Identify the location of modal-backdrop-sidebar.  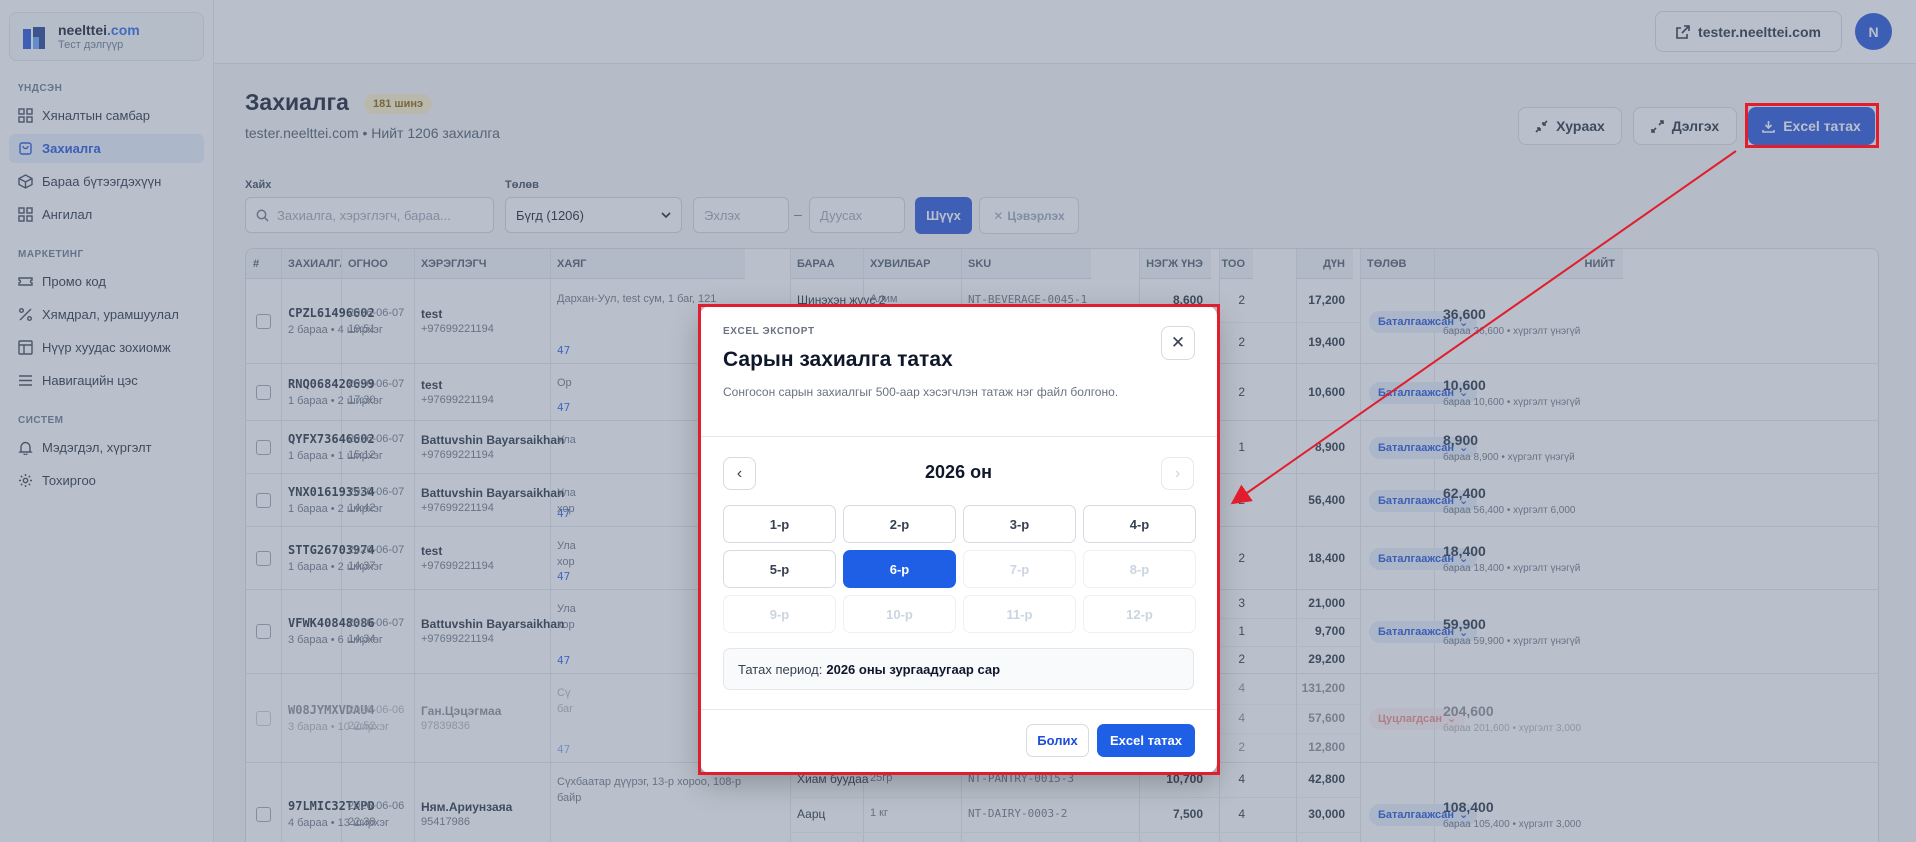
(107, 421).